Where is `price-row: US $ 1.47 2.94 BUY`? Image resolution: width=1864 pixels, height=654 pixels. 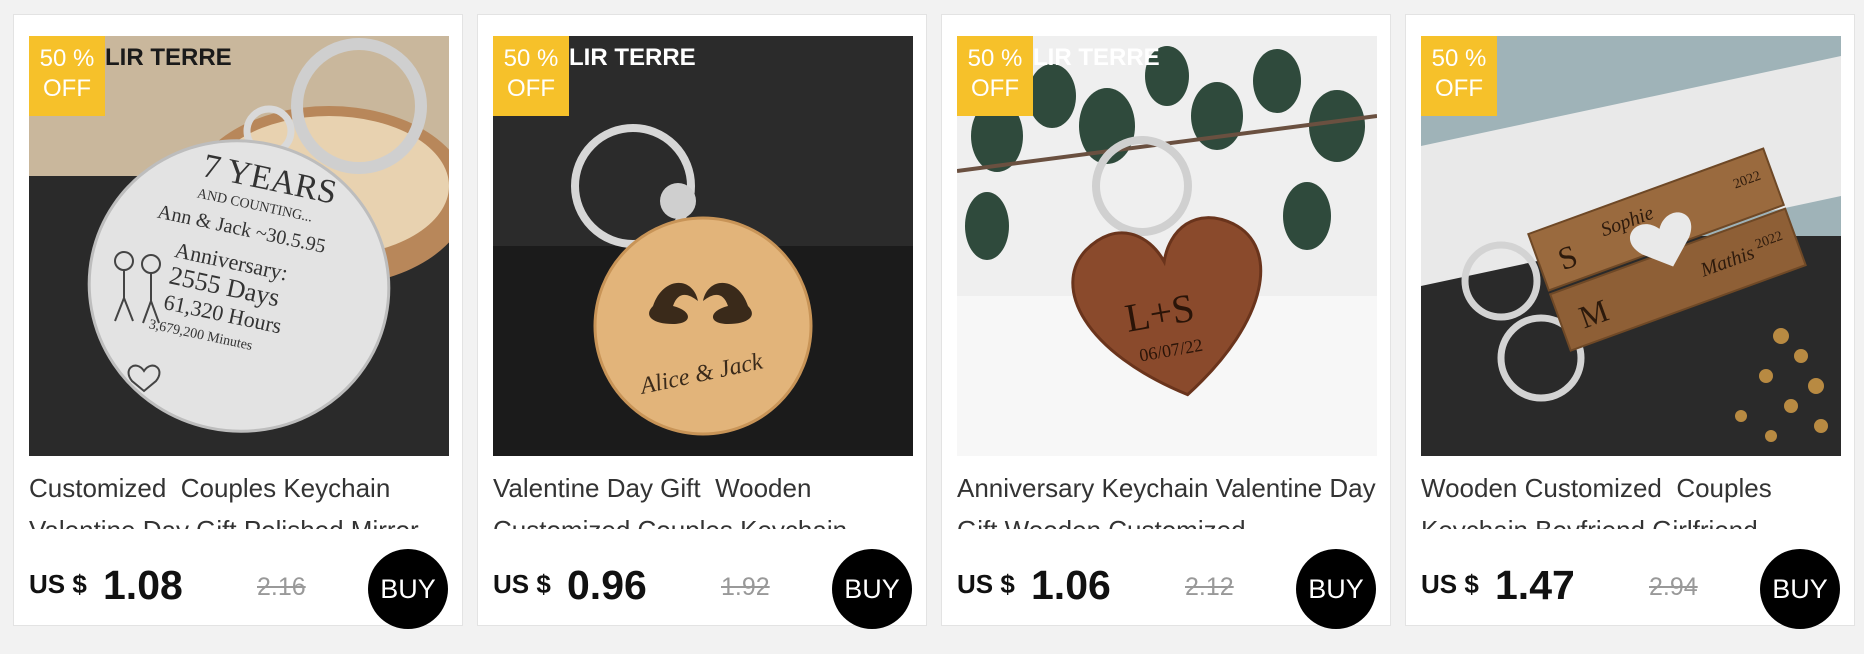
price-row: US $ 1.47 2.94 BUY is located at coordinates (1631, 586).